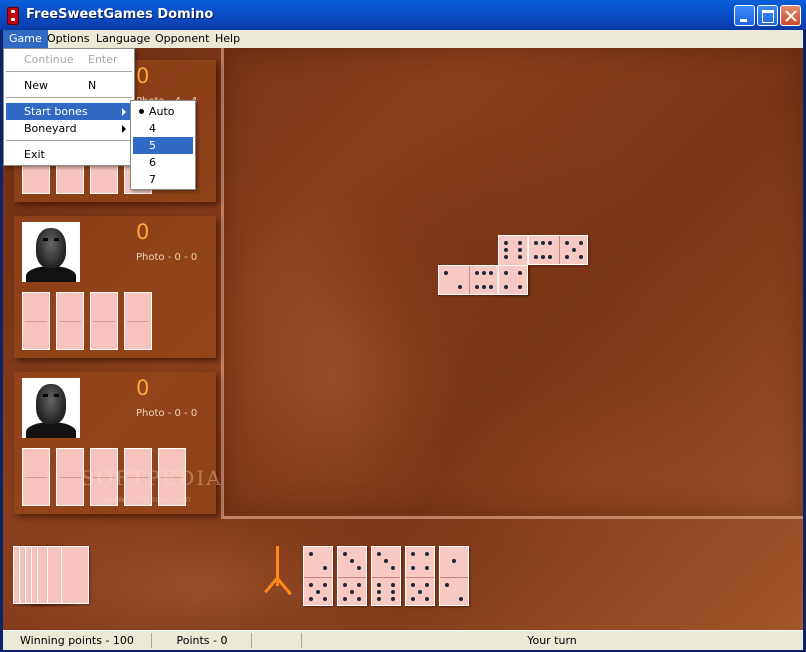  Describe the element at coordinates (227, 39) in the screenshot. I see `menu-help: Help` at that location.